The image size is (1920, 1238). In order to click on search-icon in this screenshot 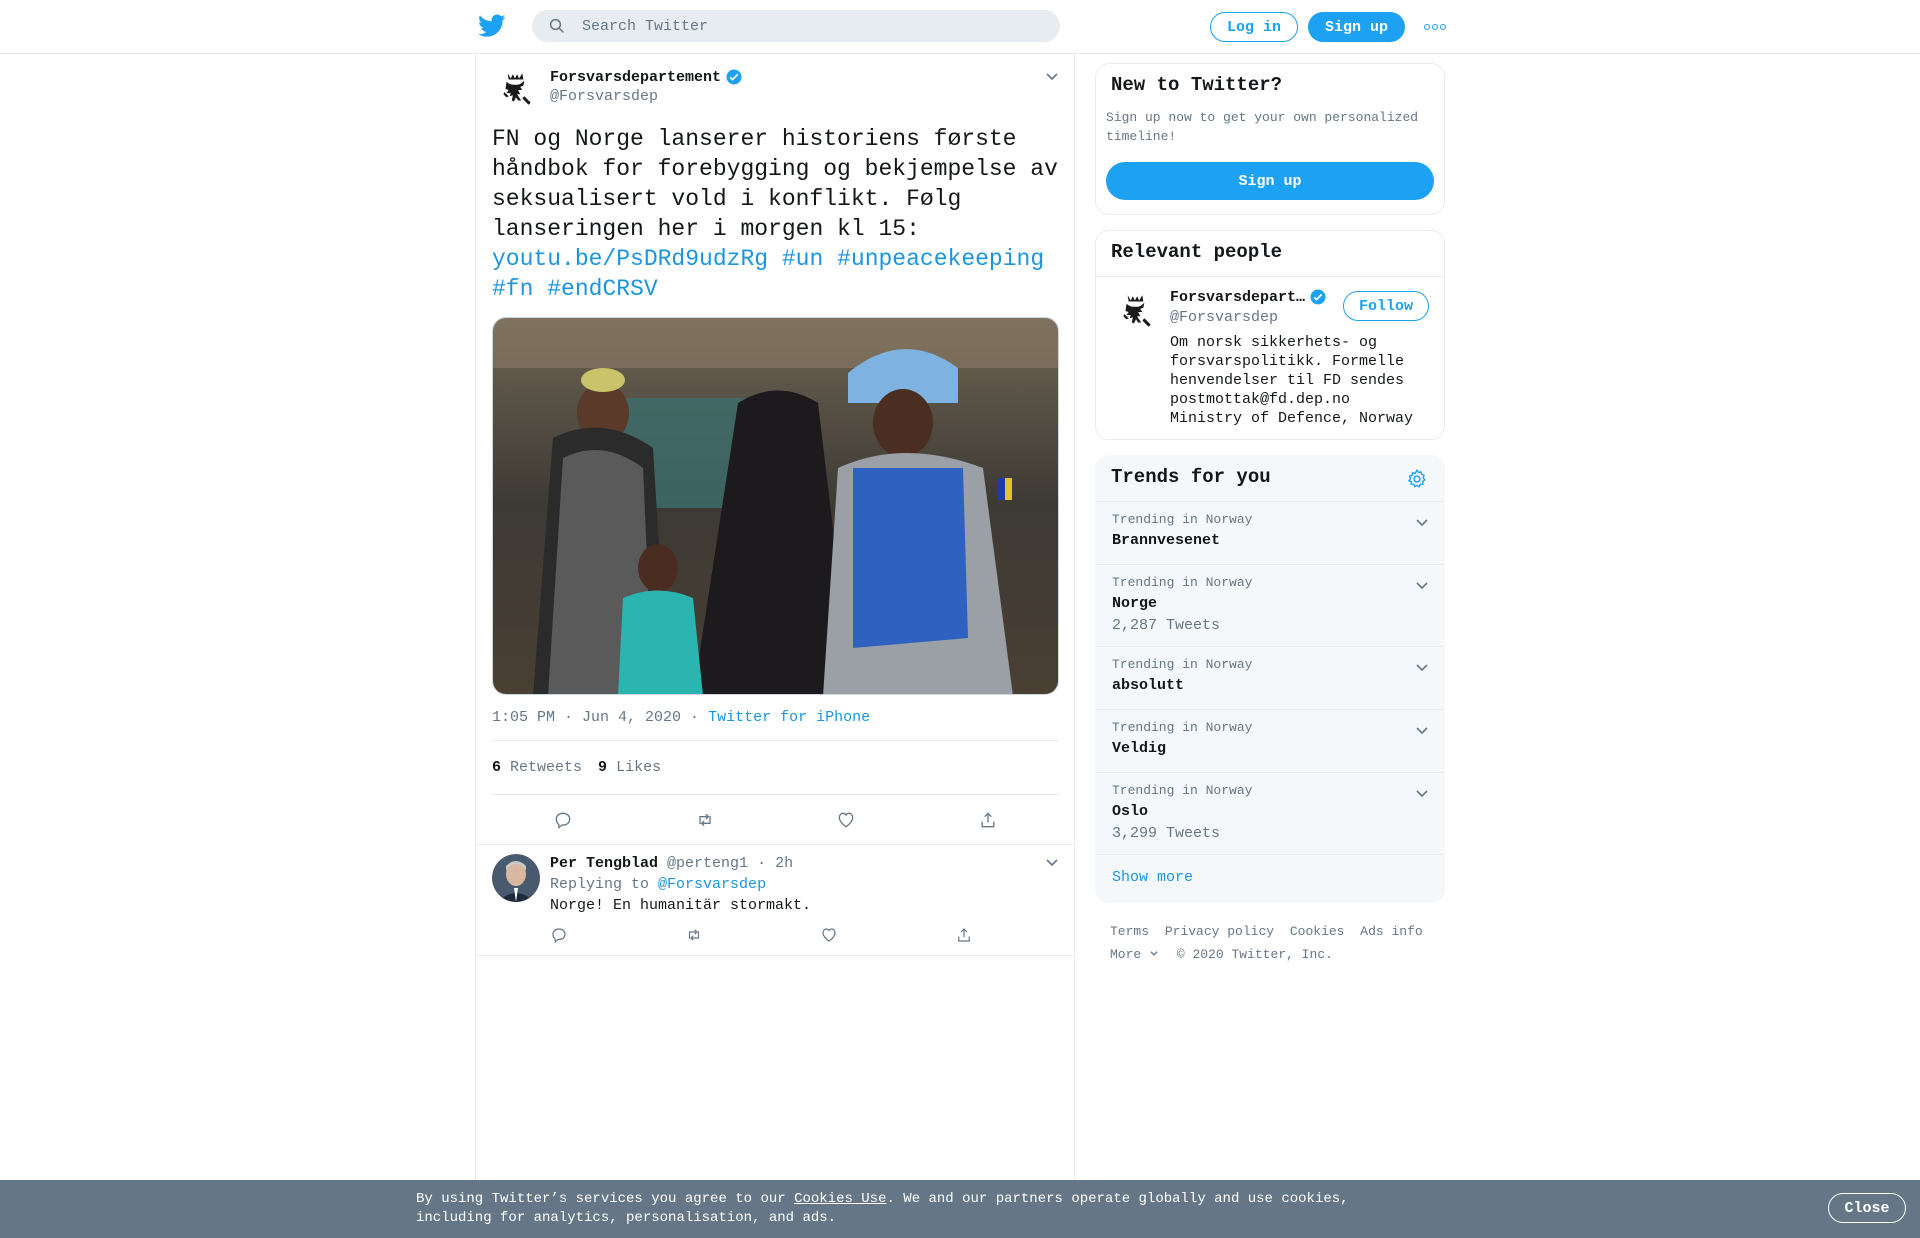, I will do `click(556, 25)`.